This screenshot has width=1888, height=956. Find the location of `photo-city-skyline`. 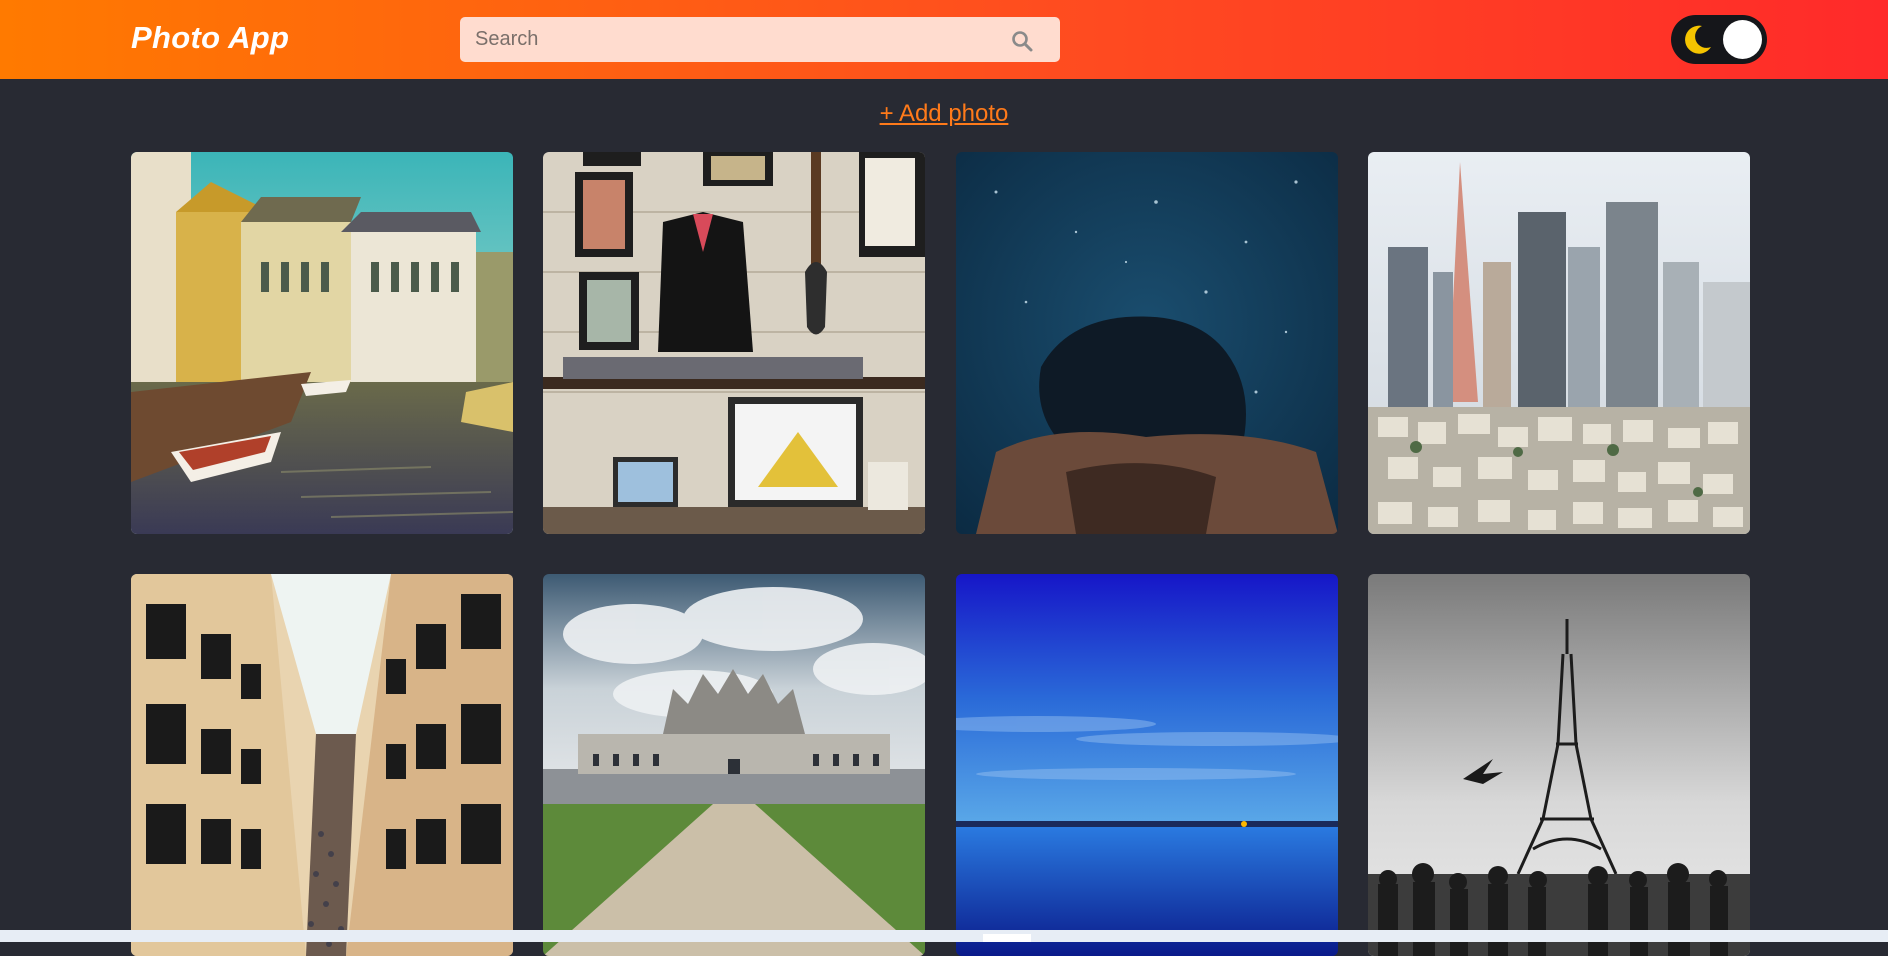

photo-city-skyline is located at coordinates (1559, 343).